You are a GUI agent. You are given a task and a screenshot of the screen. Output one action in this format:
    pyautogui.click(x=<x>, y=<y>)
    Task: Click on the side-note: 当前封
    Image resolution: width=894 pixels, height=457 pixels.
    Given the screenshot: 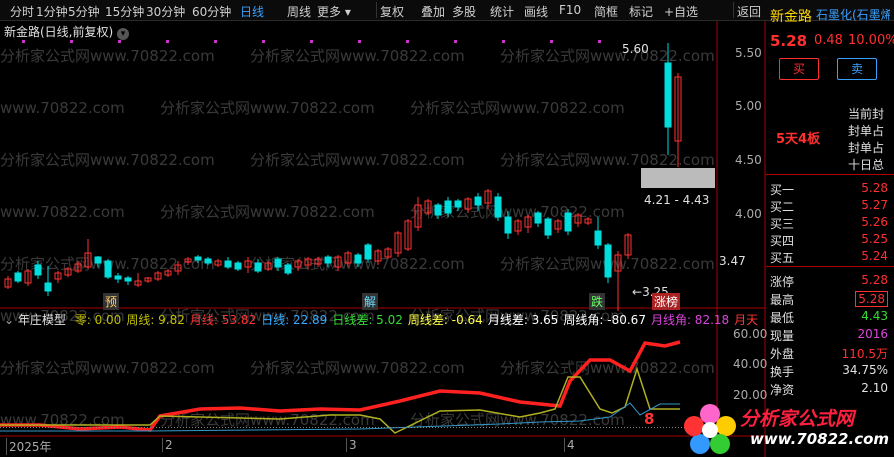 What is the action you would take?
    pyautogui.click(x=866, y=114)
    